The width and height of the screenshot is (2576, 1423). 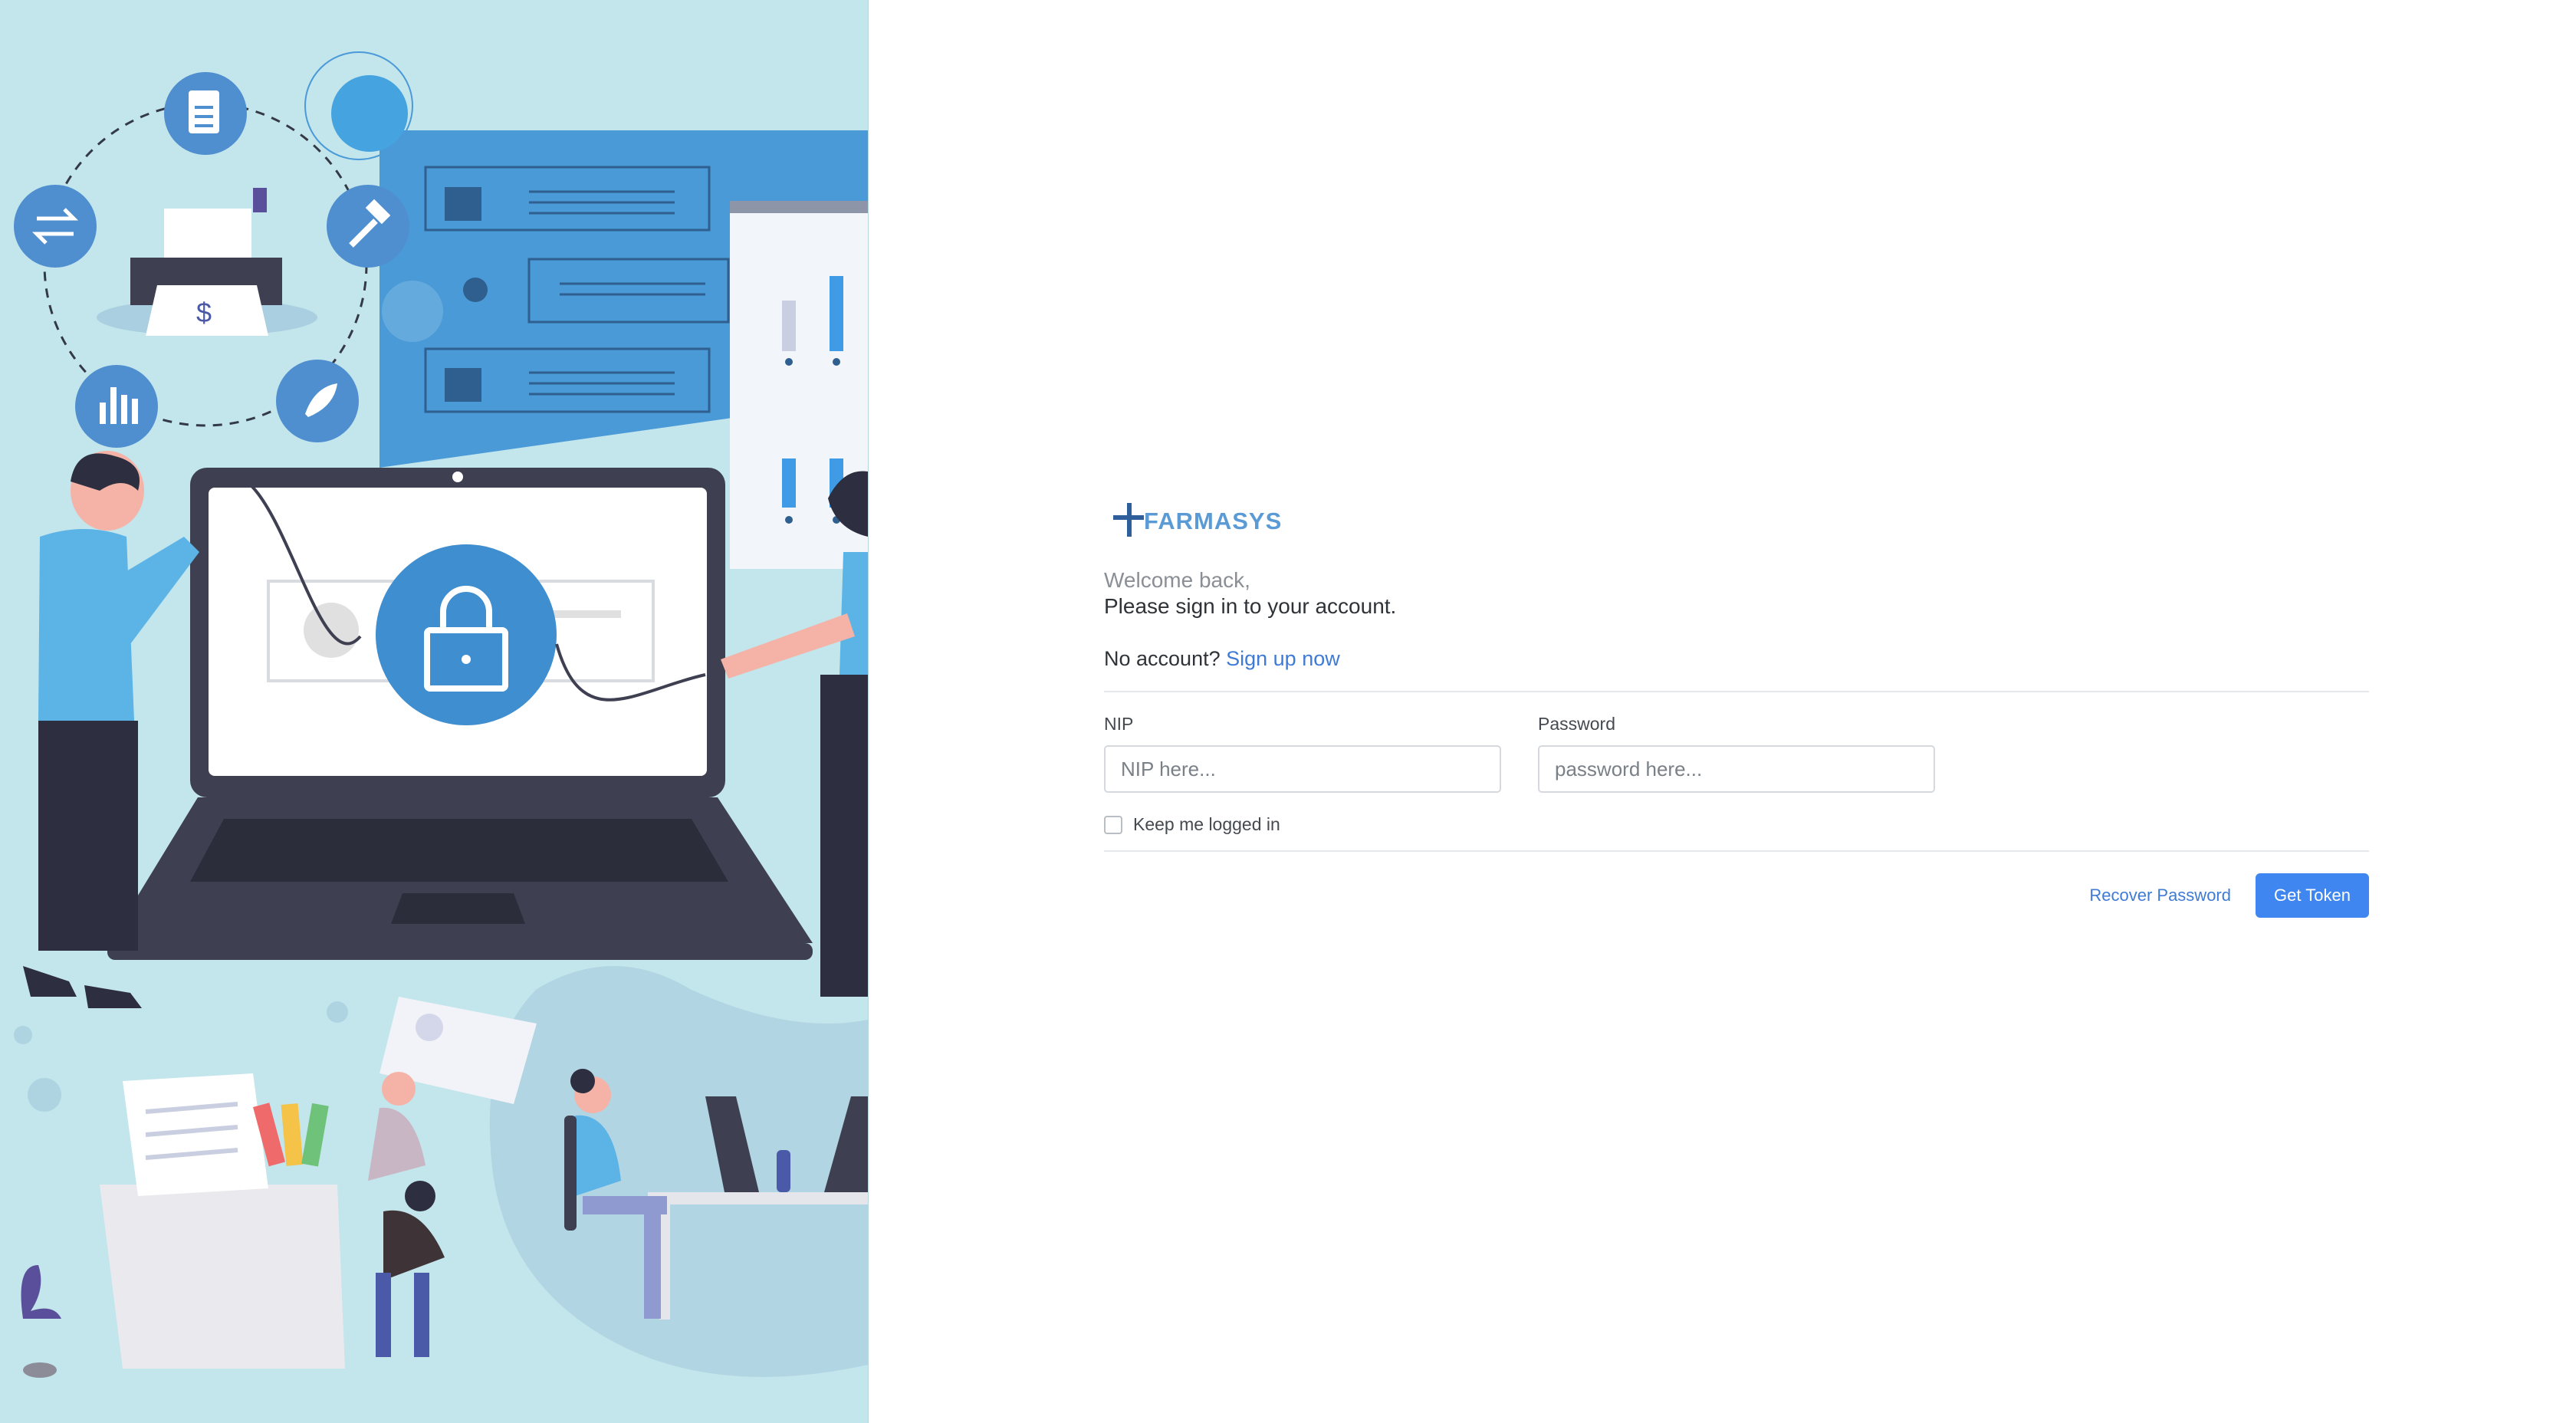 I want to click on signup-prompt: No account? Sign up now, so click(x=1737, y=659).